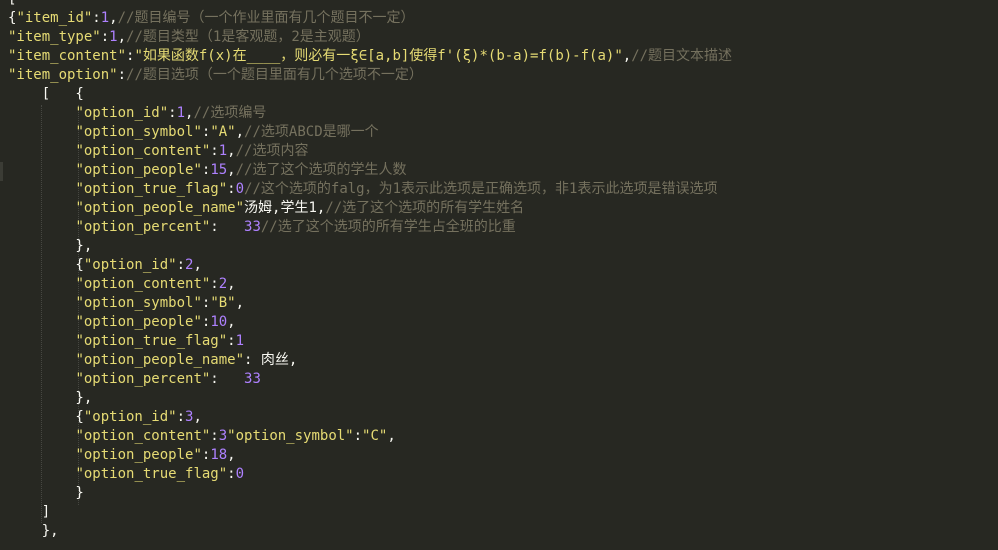 The height and width of the screenshot is (550, 998). What do you see at coordinates (134, 379) in the screenshot?
I see `code-line: "option_percent": 33` at bounding box center [134, 379].